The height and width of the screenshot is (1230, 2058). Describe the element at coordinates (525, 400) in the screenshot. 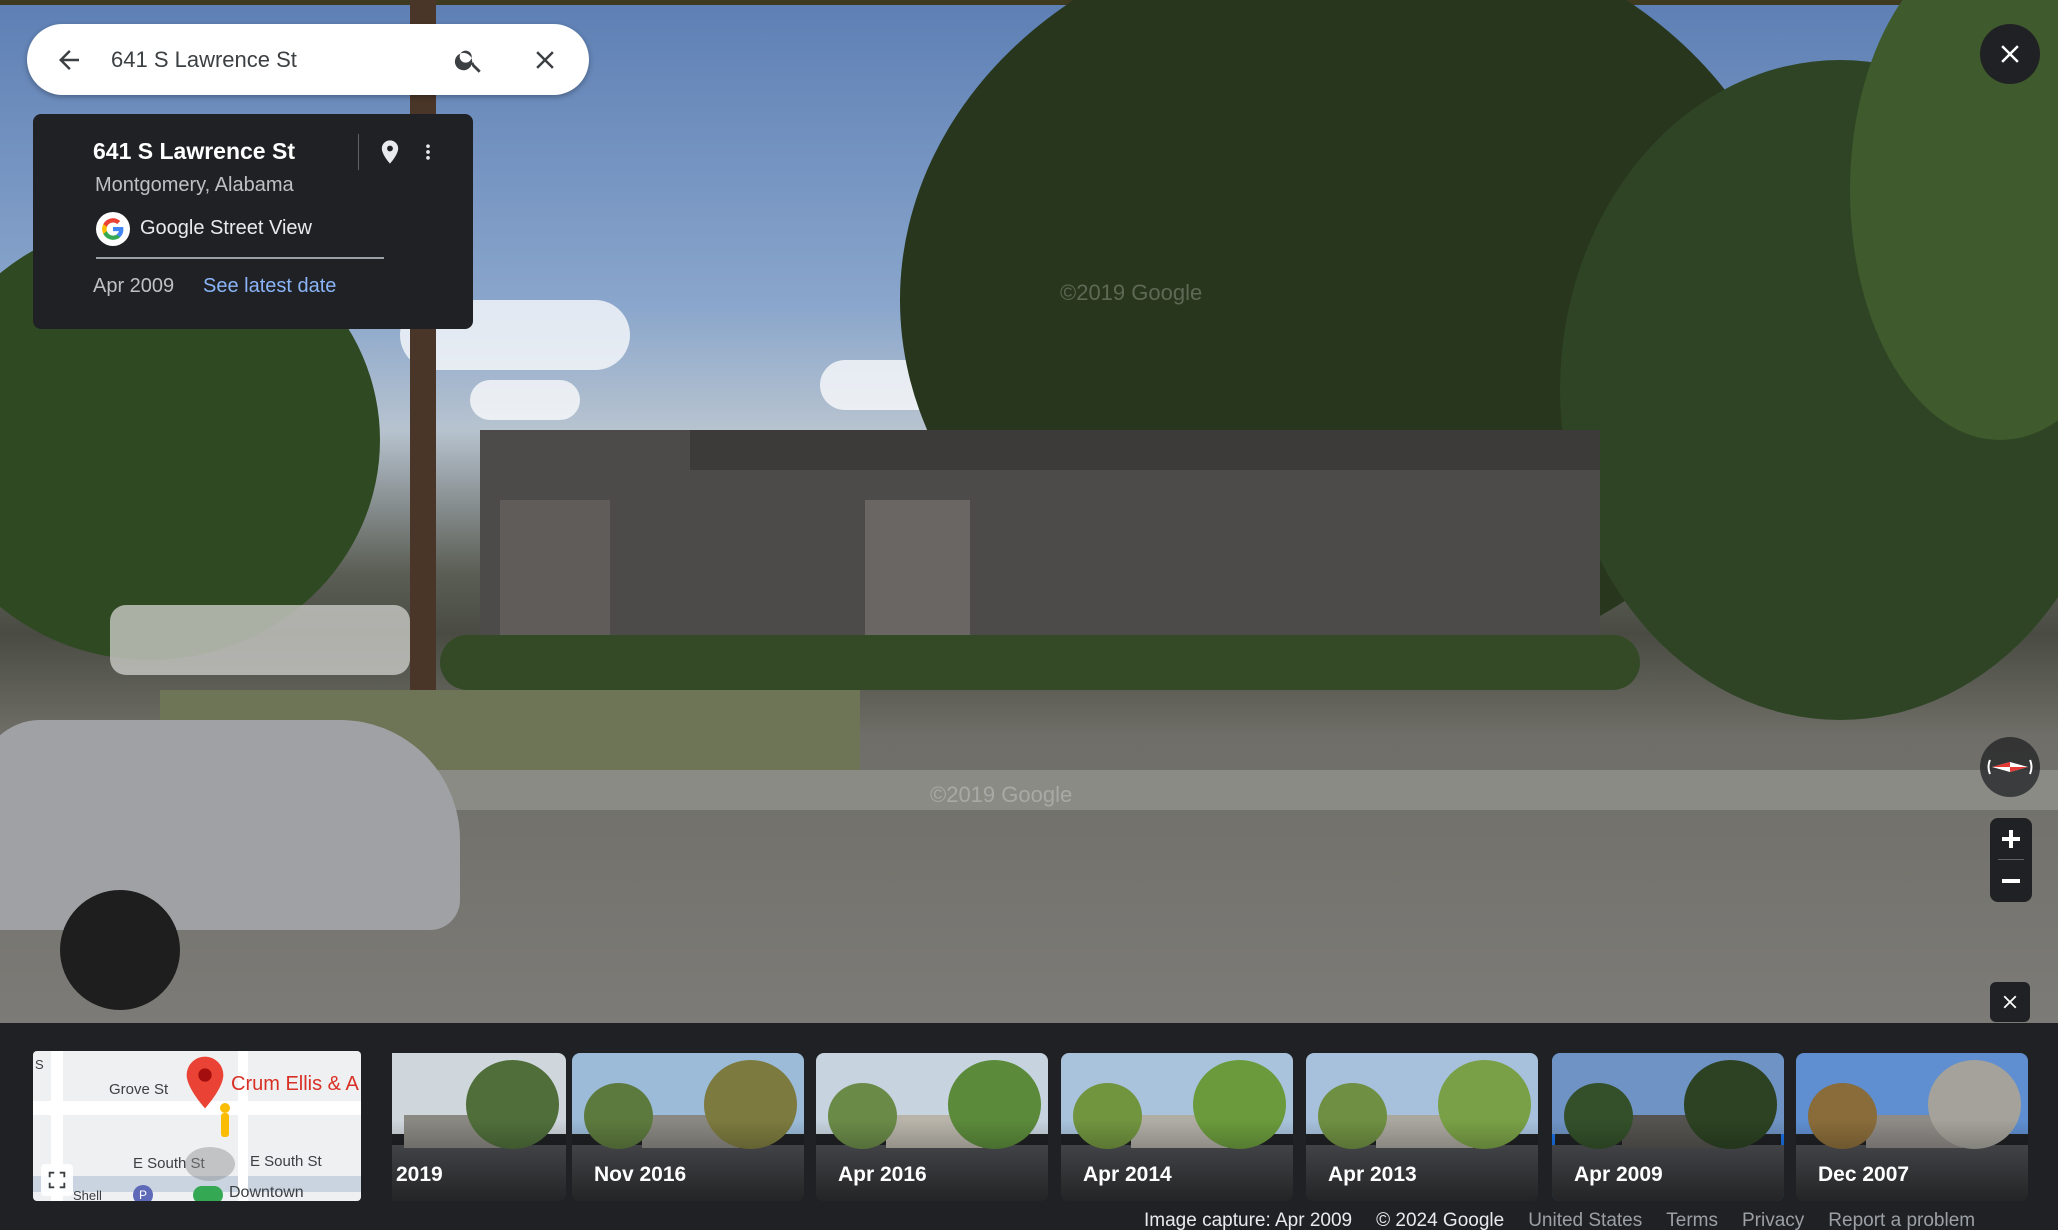

I see `cloud` at that location.